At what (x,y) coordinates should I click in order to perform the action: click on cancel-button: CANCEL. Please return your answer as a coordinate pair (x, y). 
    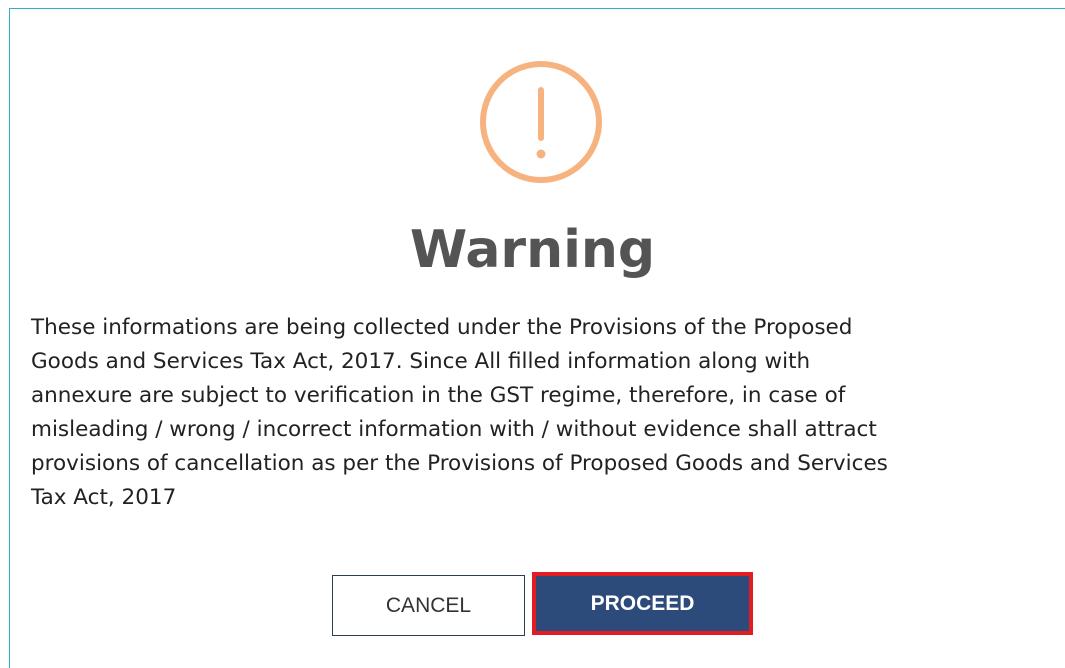
    Looking at the image, I should click on (428, 605).